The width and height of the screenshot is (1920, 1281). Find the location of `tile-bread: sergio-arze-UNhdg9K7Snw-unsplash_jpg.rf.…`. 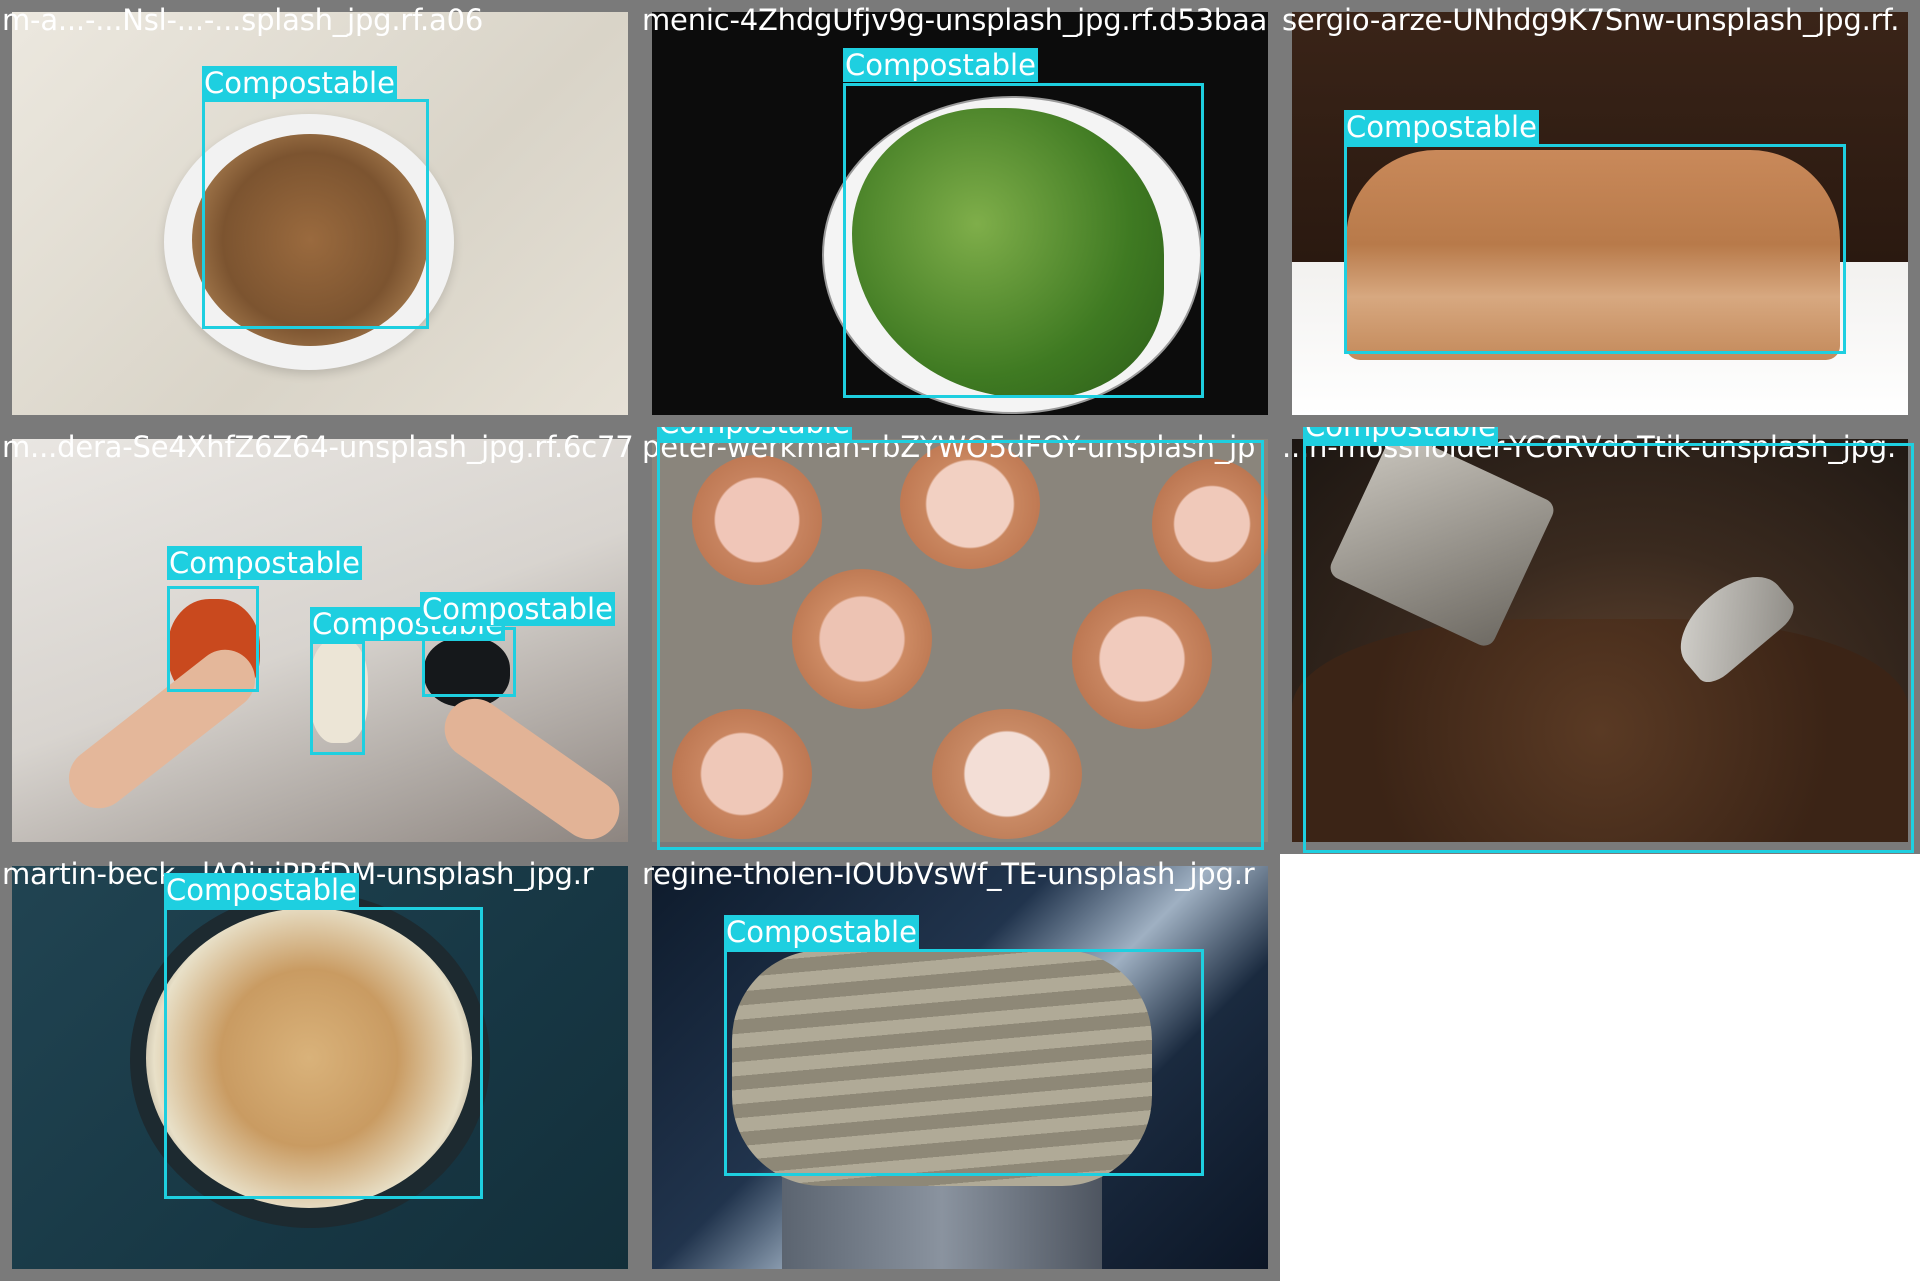

tile-bread: sergio-arze-UNhdg9K7Snw-unsplash_jpg.rf.… is located at coordinates (1600, 213).